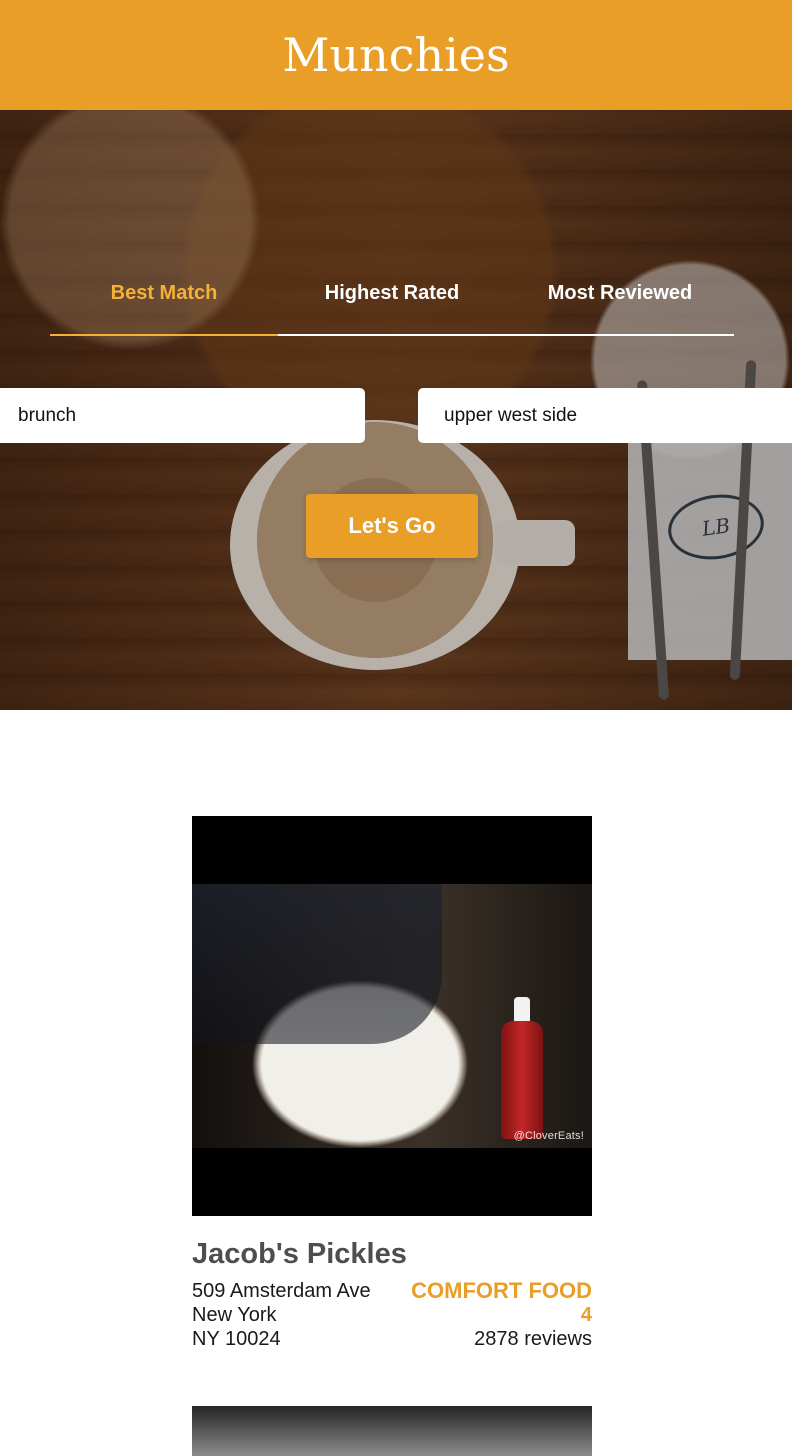 This screenshot has height=1456, width=792. What do you see at coordinates (392, 1431) in the screenshot?
I see `next-result-card` at bounding box center [392, 1431].